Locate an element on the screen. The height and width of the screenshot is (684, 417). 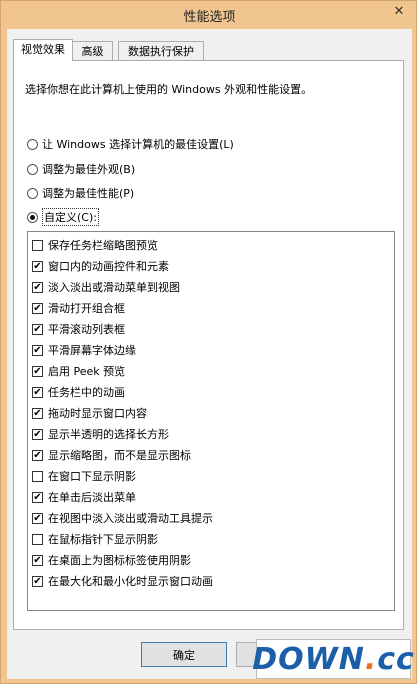
radio-label: 调整为最佳性能(P) is located at coordinates (88, 193).